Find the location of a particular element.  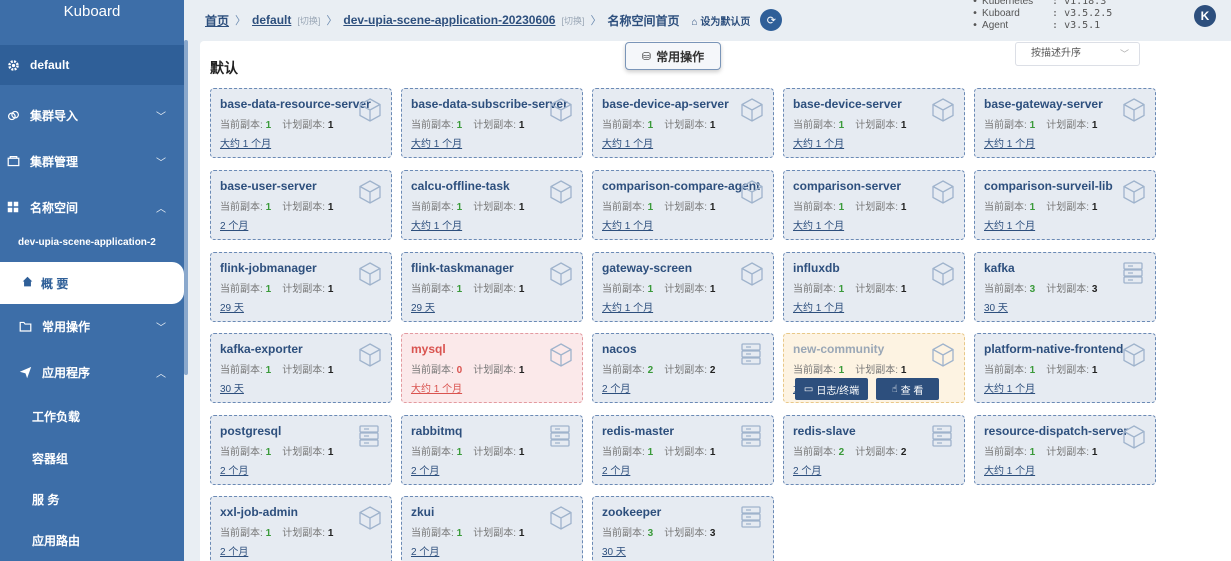

sidebar-item-ingress: 应用路由 is located at coordinates (92, 540).